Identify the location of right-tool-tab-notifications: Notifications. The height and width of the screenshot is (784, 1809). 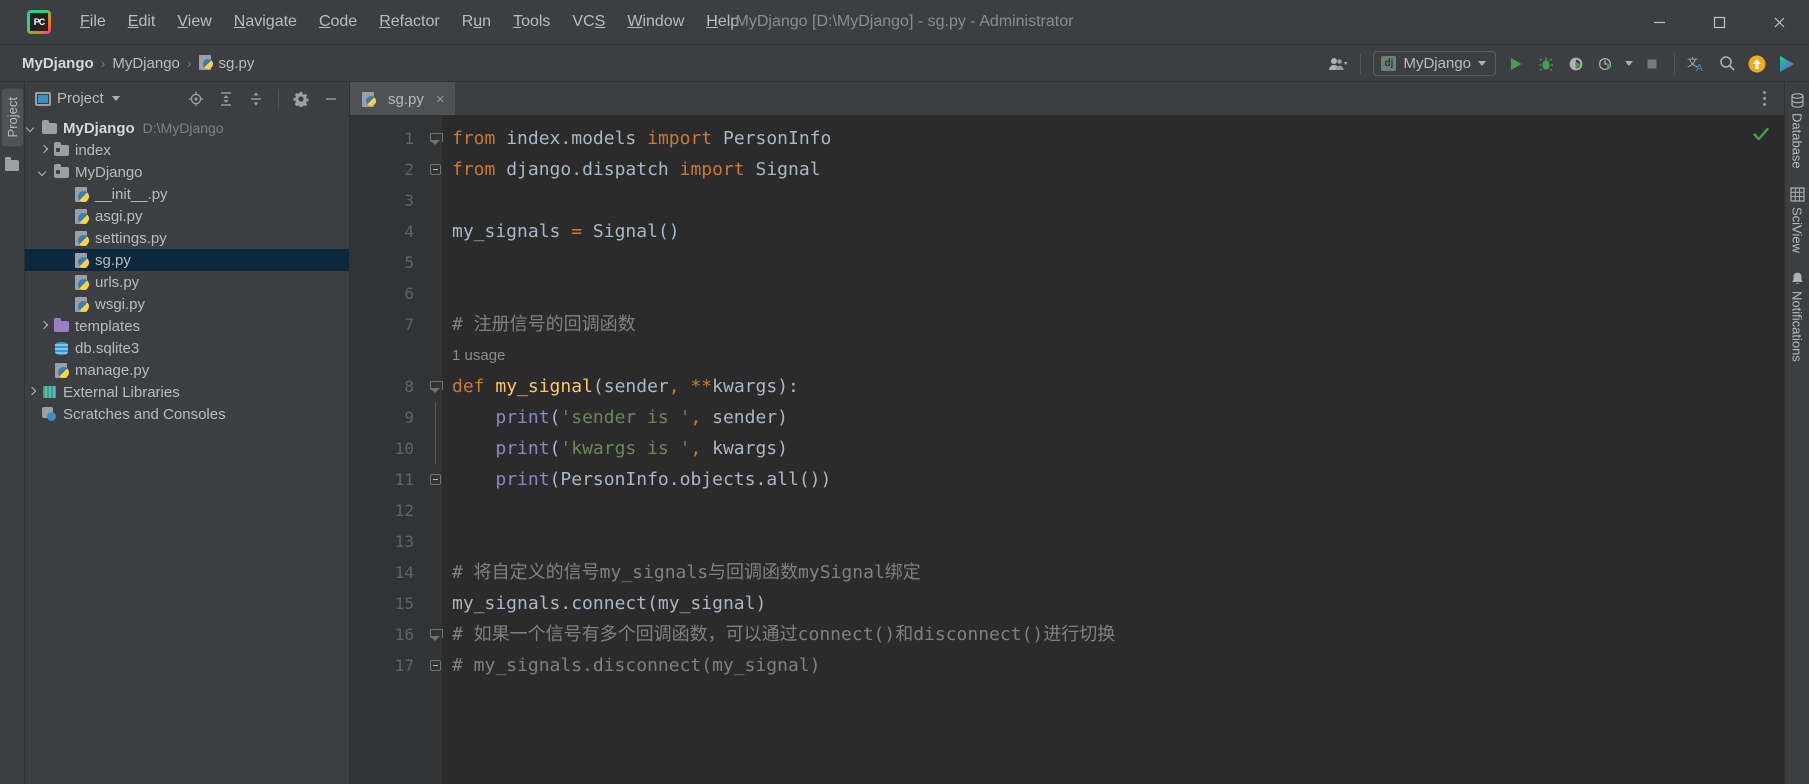
(1797, 316).